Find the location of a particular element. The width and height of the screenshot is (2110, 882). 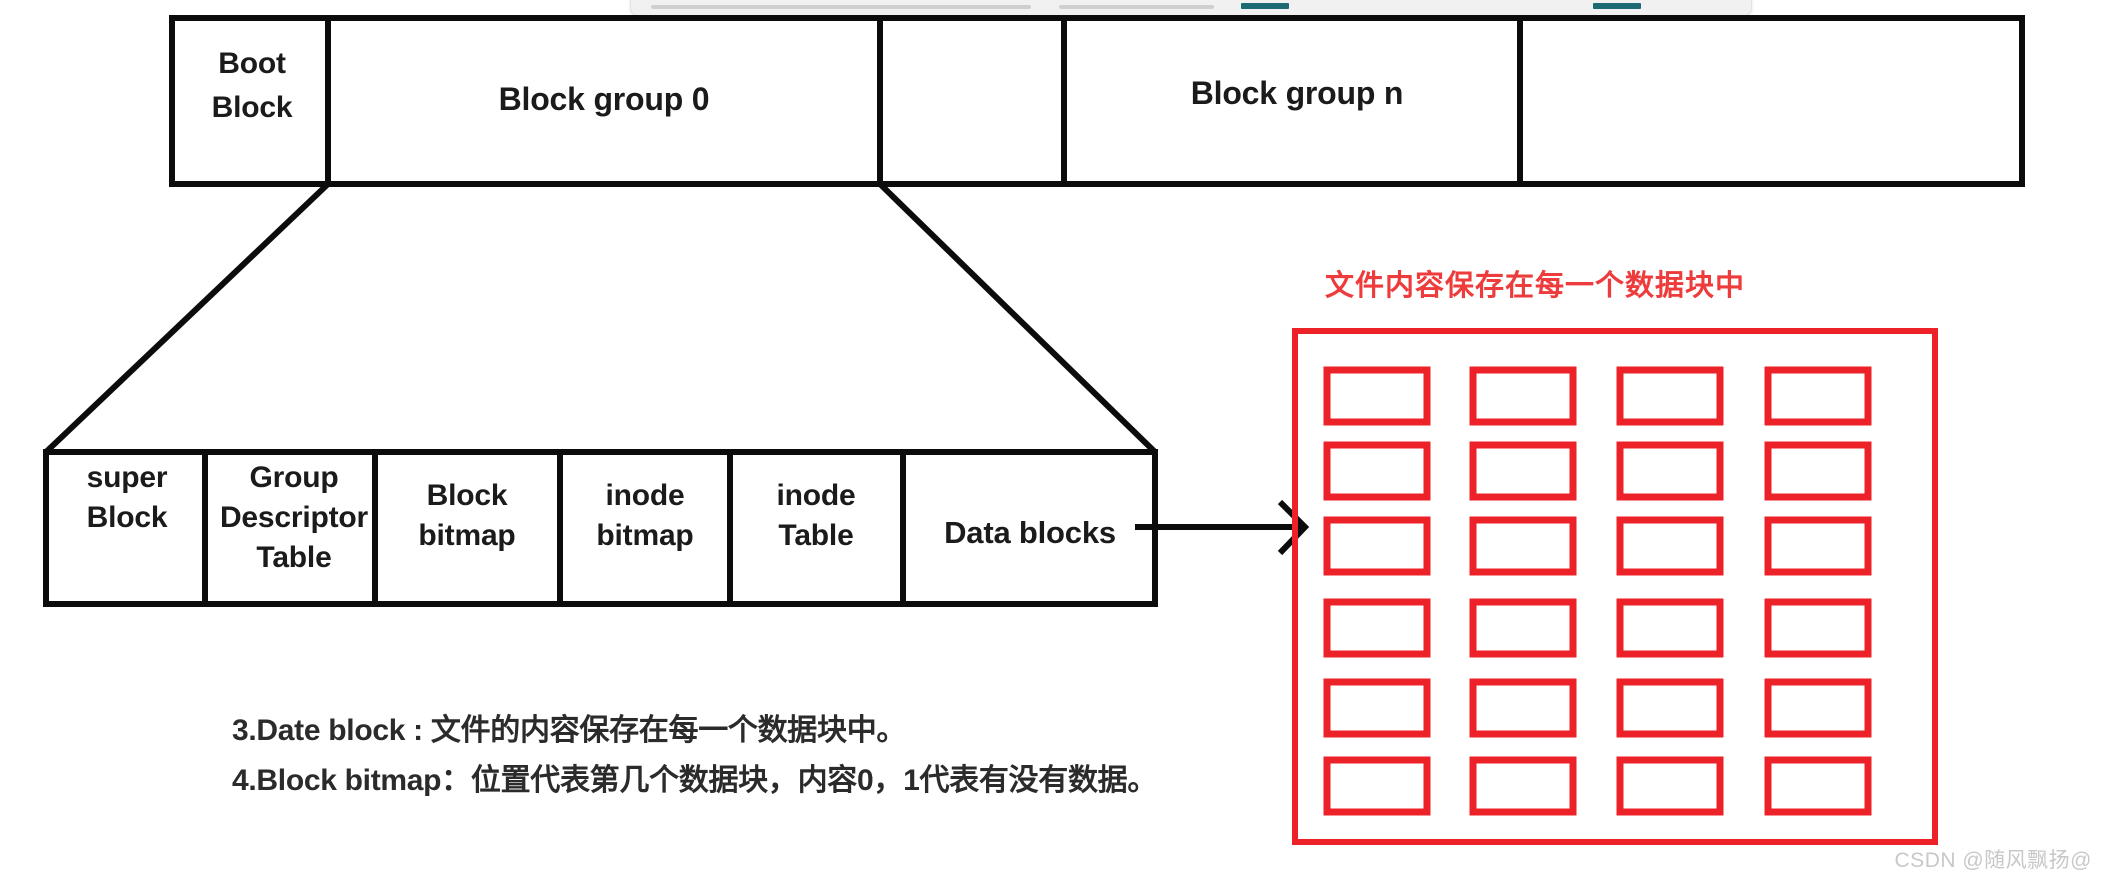

block-group-detail-row is located at coordinates (600, 528).